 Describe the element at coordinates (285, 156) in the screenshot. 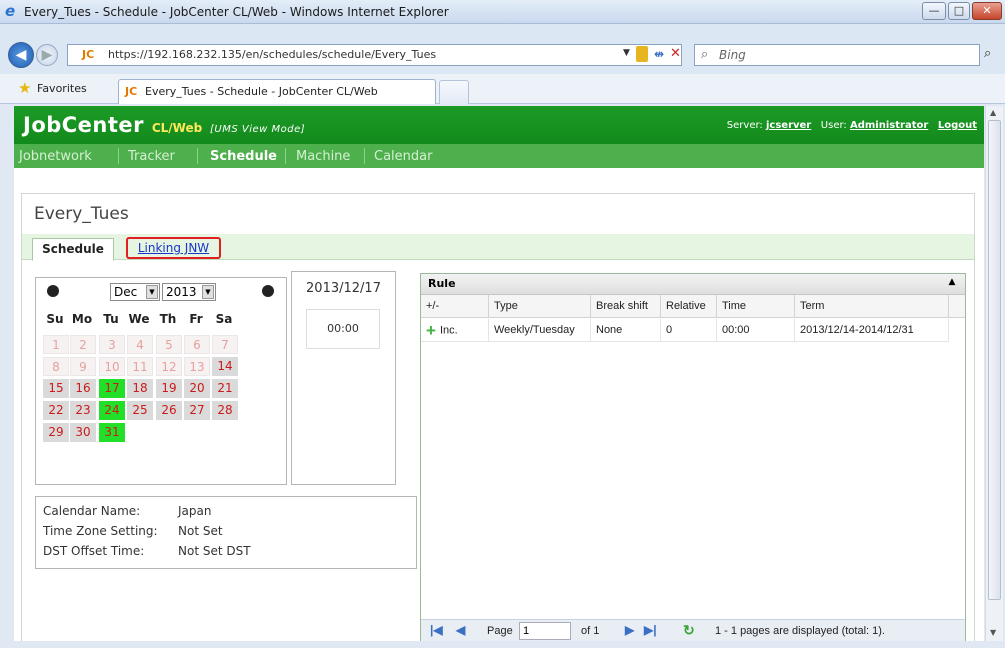

I see `menu-divider` at that location.